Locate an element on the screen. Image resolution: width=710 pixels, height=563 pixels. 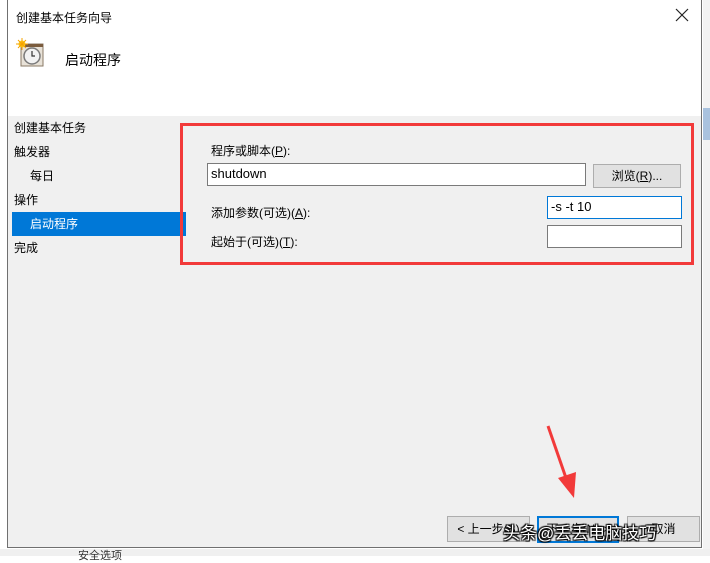
nav-item-start-program: 启动程序 is located at coordinates (99, 224).